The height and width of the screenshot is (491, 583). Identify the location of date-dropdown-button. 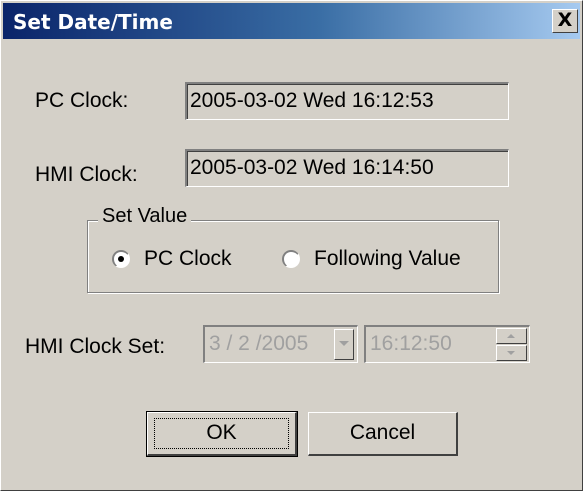
(344, 344).